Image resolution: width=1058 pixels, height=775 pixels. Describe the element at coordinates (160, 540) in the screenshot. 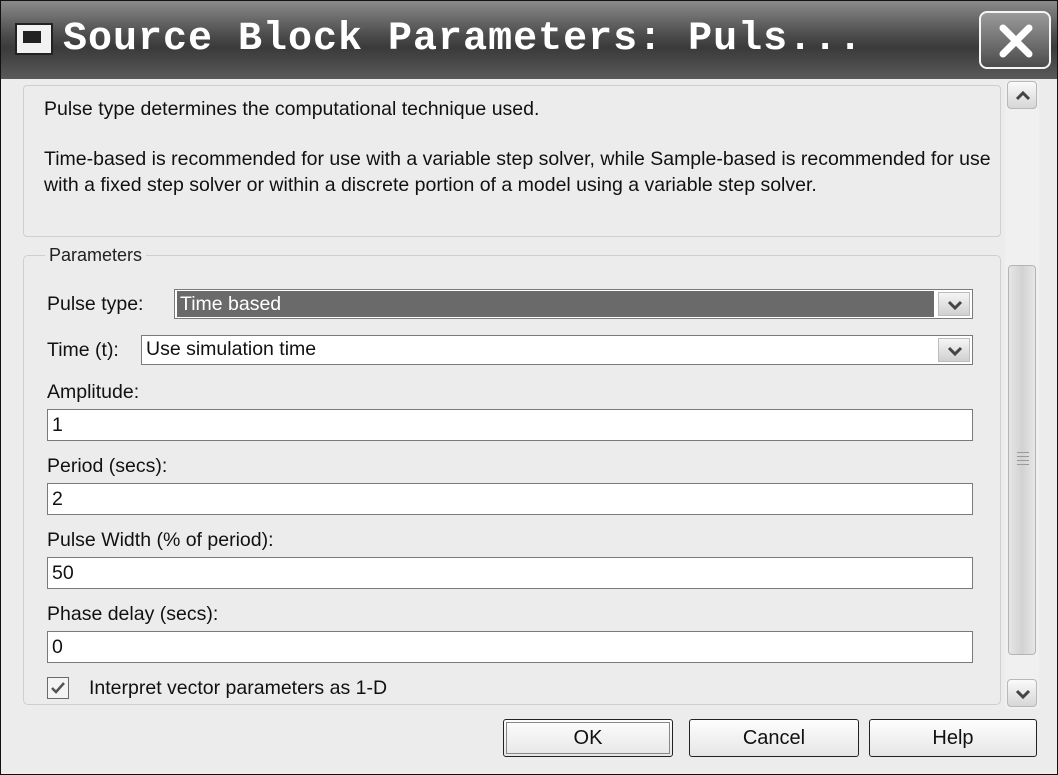

I see `pulse-width-label: Pulse Width (% of period):` at that location.